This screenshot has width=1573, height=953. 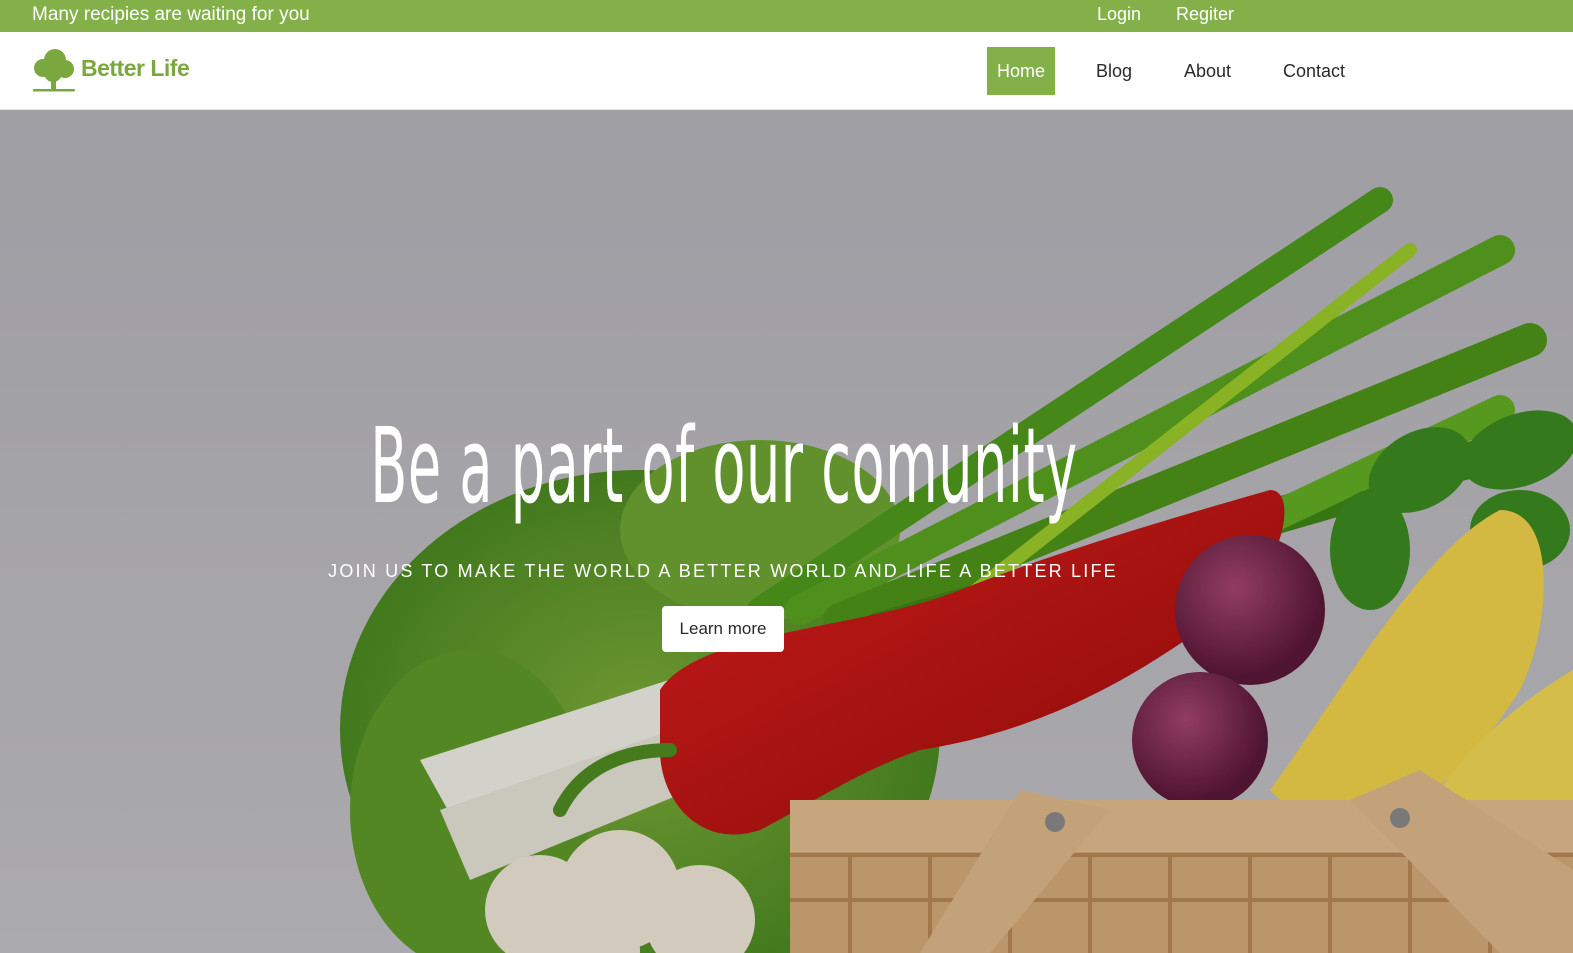 I want to click on promo-text: Many recipies are waiting for you, so click(x=171, y=14).